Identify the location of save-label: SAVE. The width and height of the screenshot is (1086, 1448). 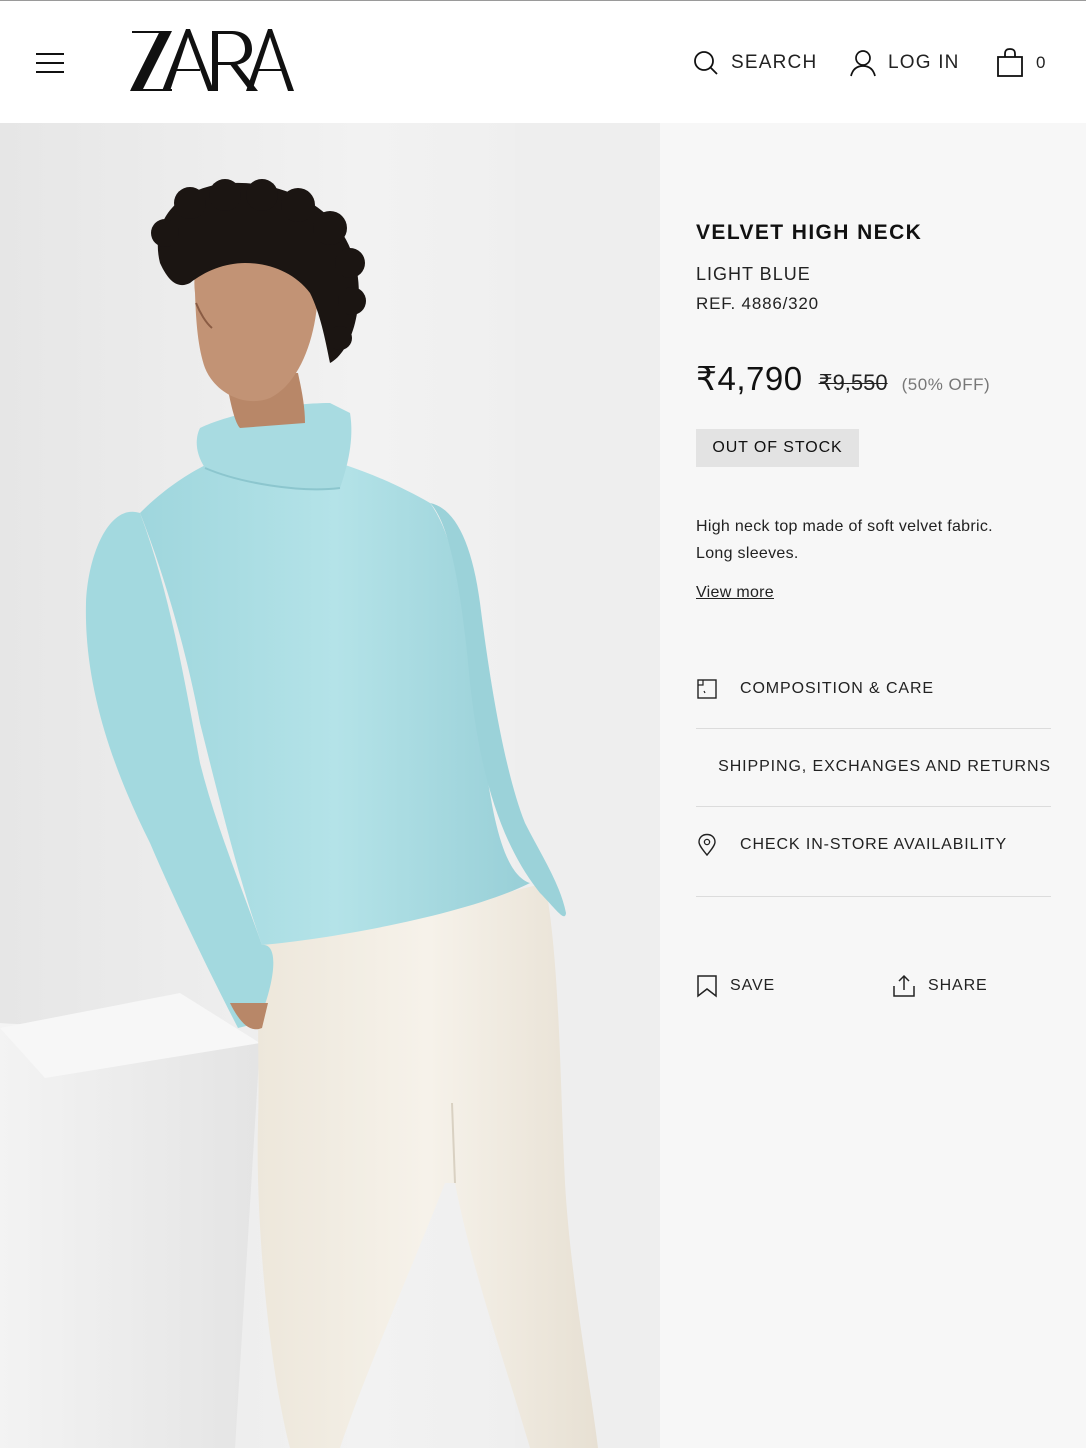
(753, 985).